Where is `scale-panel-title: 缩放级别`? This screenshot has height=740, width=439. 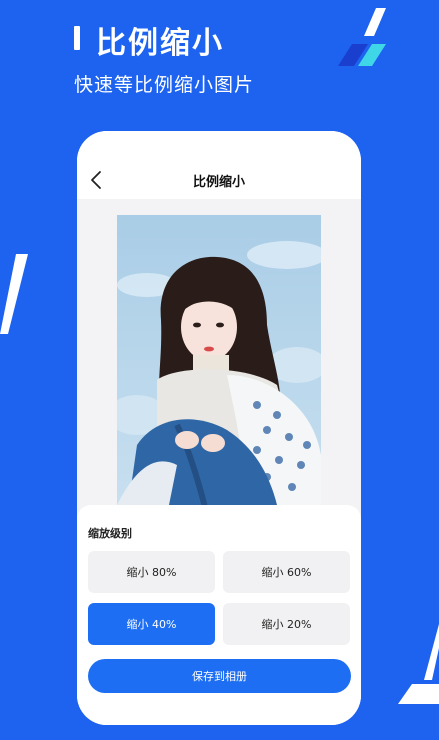 scale-panel-title: 缩放级别 is located at coordinates (110, 533).